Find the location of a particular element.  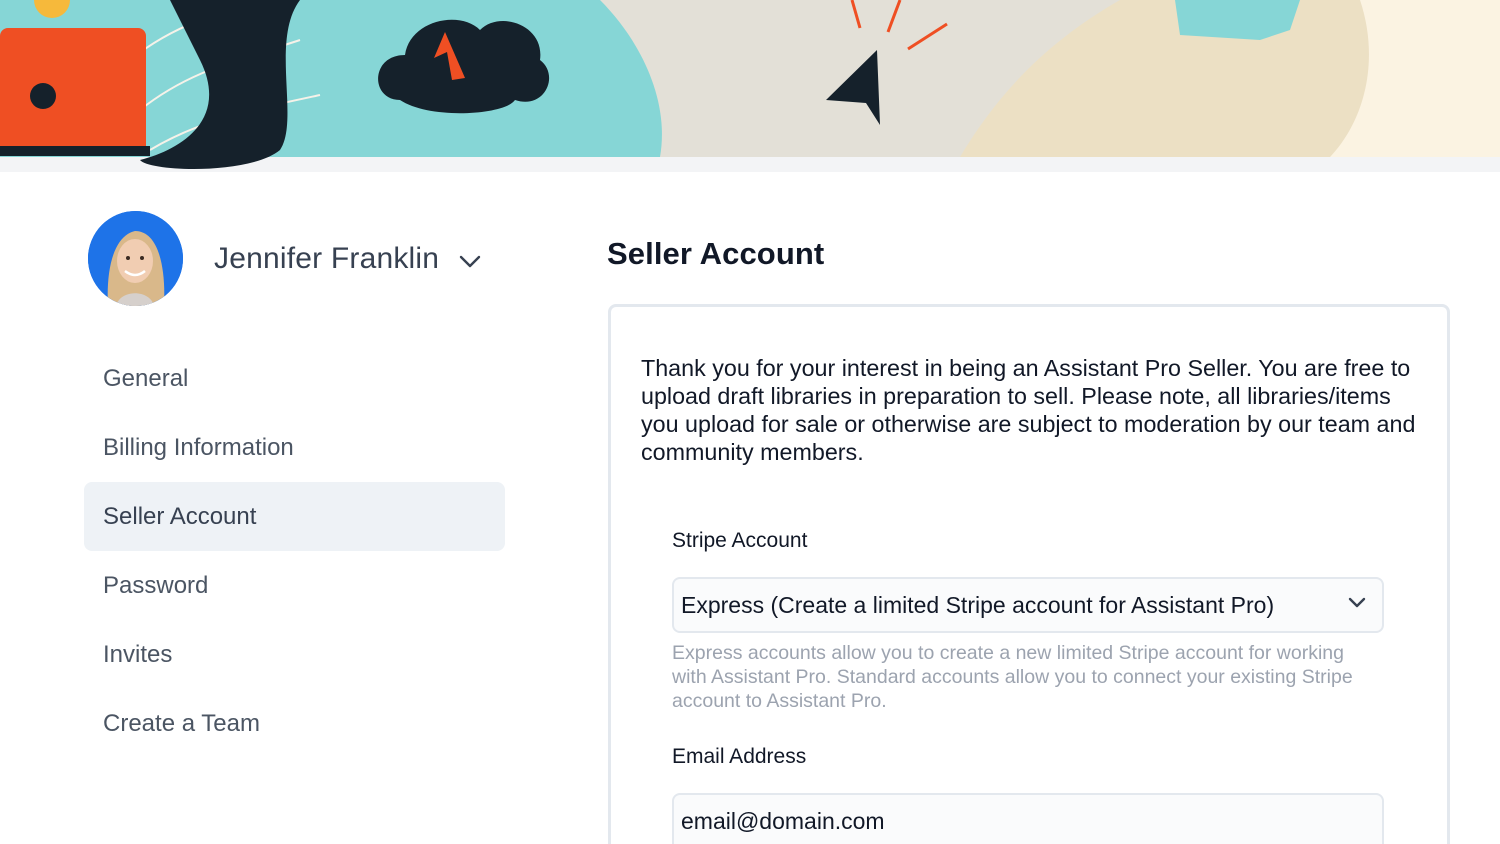

sidebar-item-password: Password is located at coordinates (294, 585).